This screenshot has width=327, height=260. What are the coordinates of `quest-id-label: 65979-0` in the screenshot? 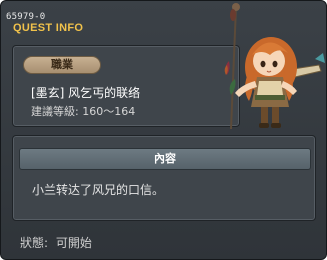 It's located at (26, 17).